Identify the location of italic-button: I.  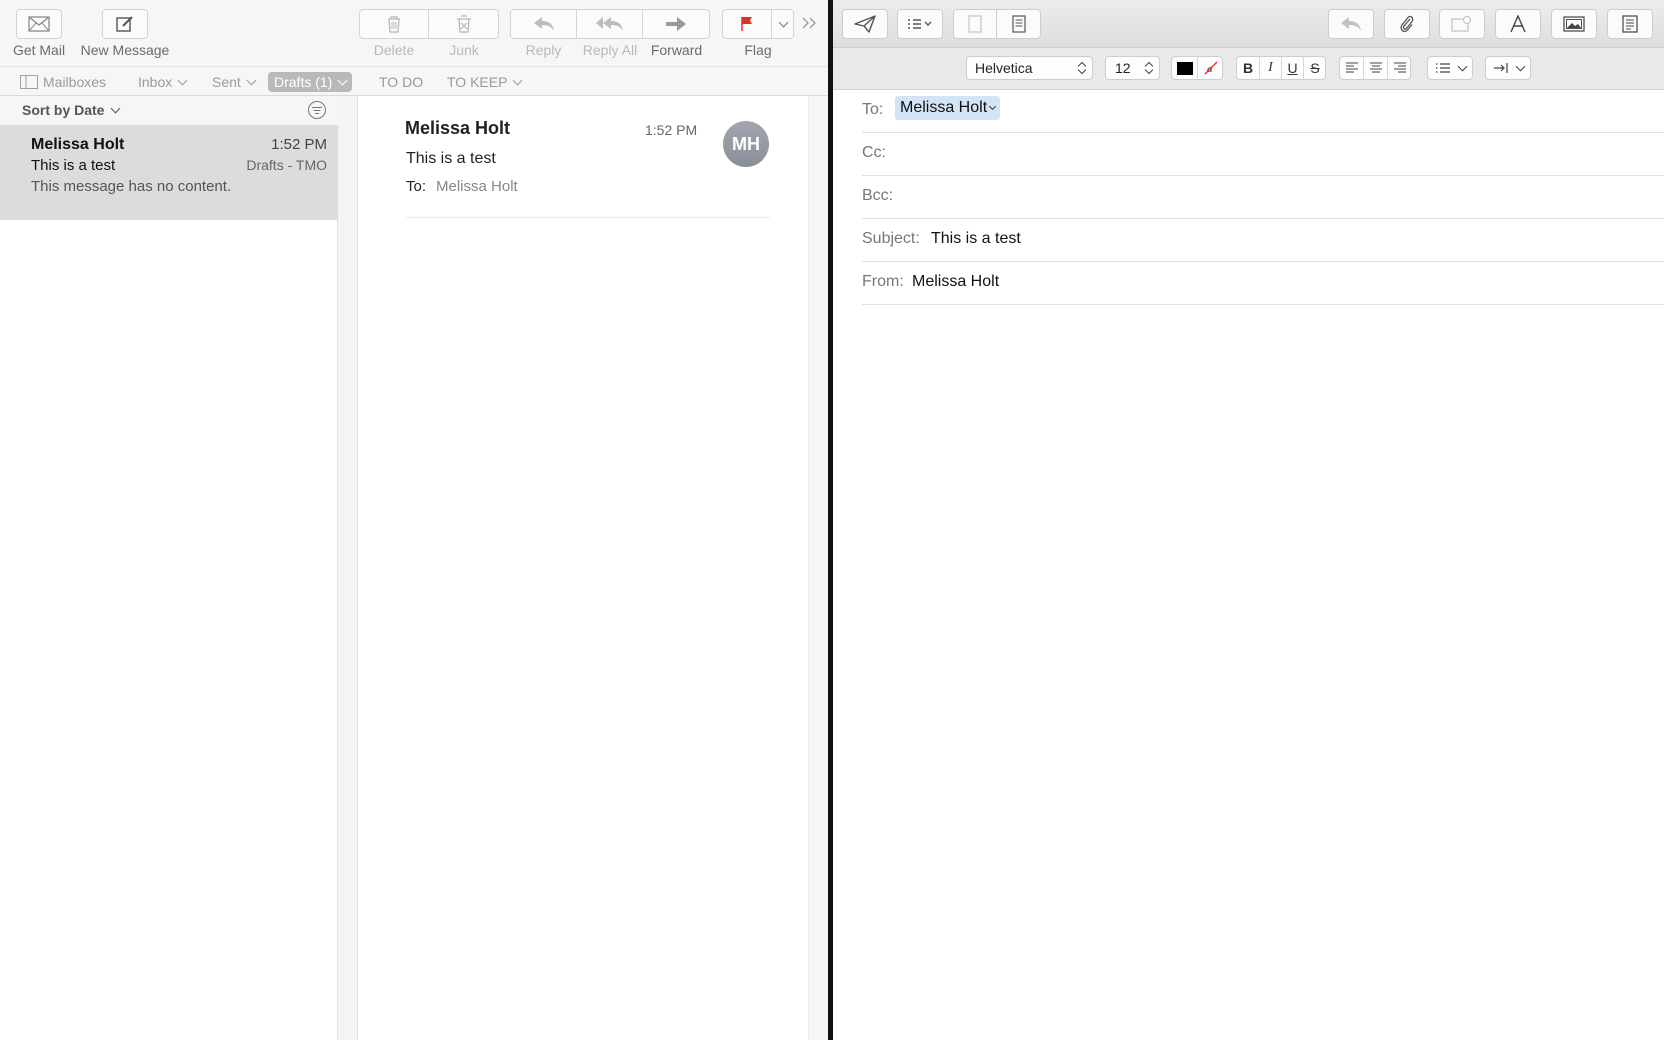
(1271, 68).